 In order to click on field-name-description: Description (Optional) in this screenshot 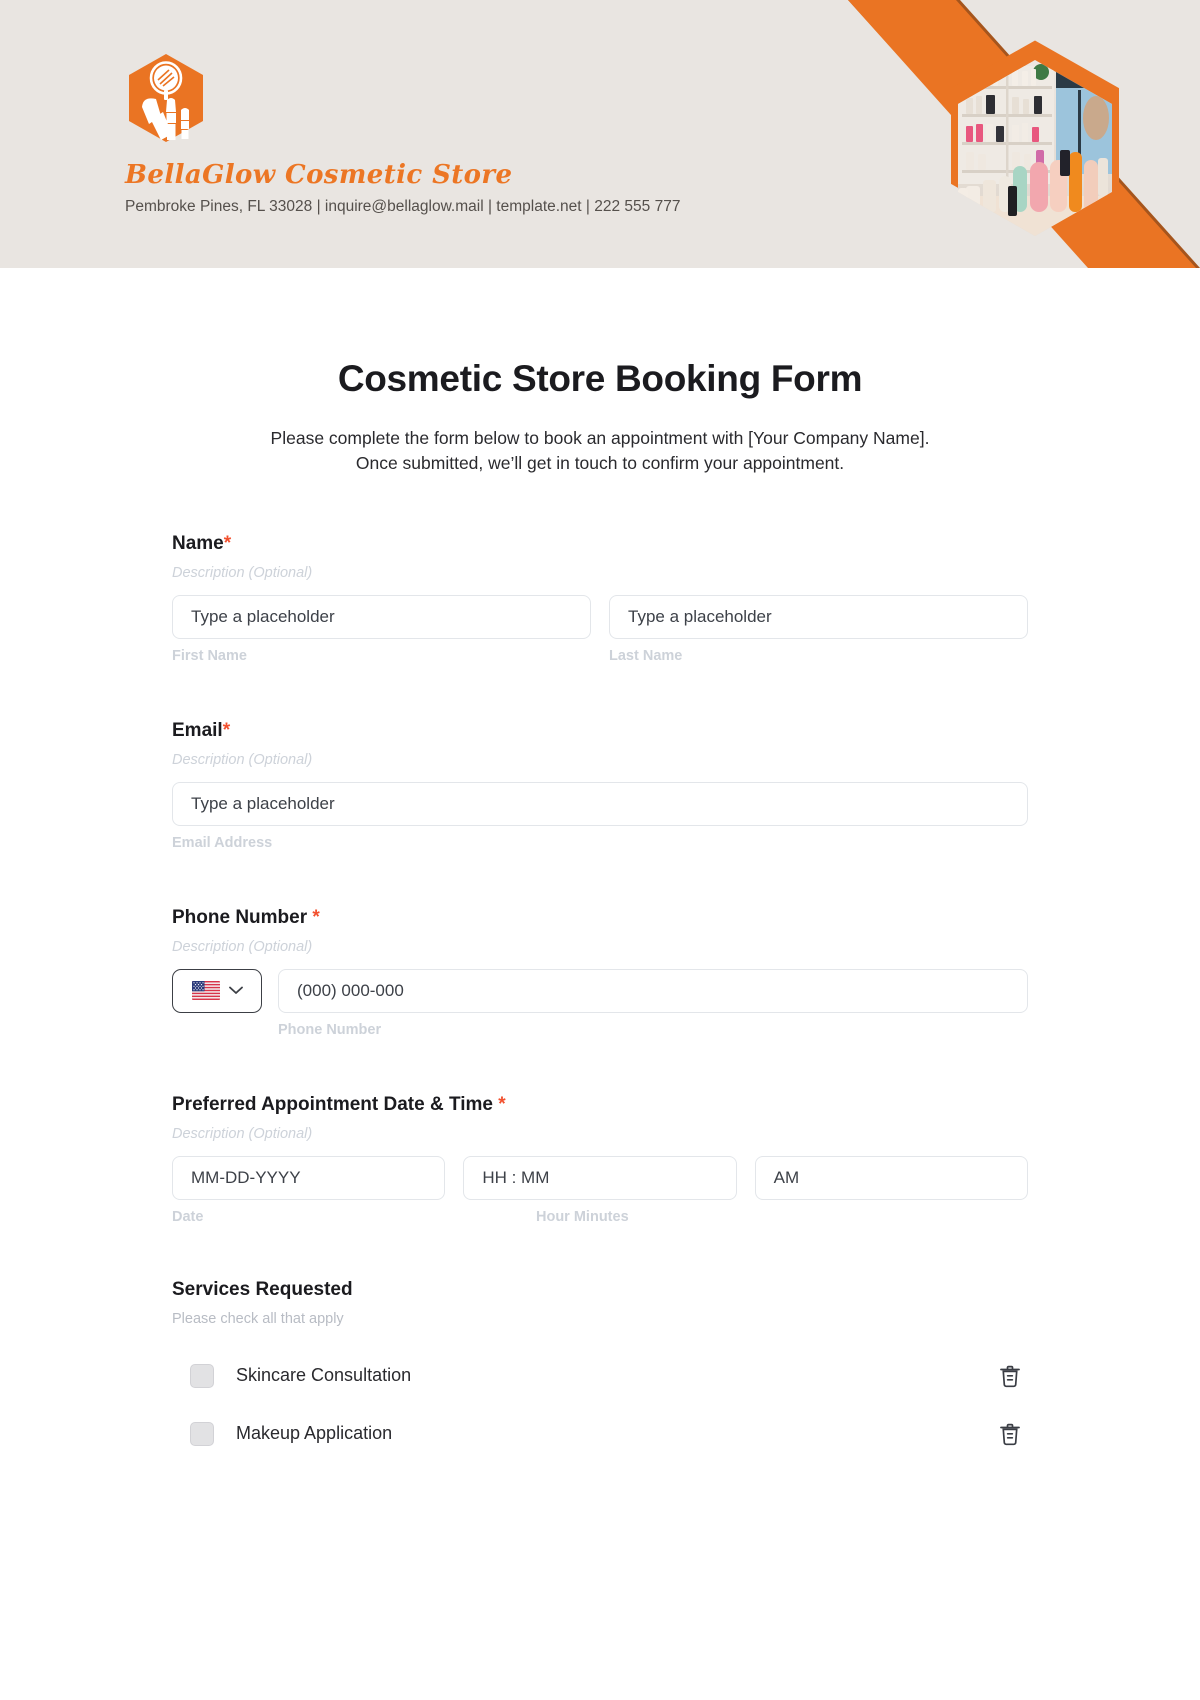, I will do `click(242, 572)`.